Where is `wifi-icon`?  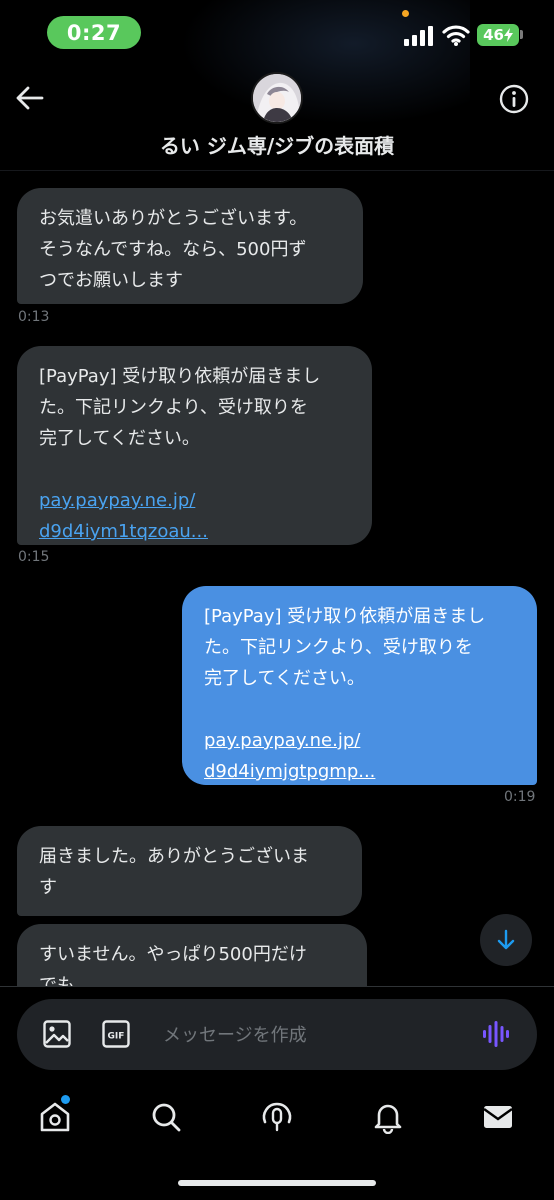
wifi-icon is located at coordinates (456, 35).